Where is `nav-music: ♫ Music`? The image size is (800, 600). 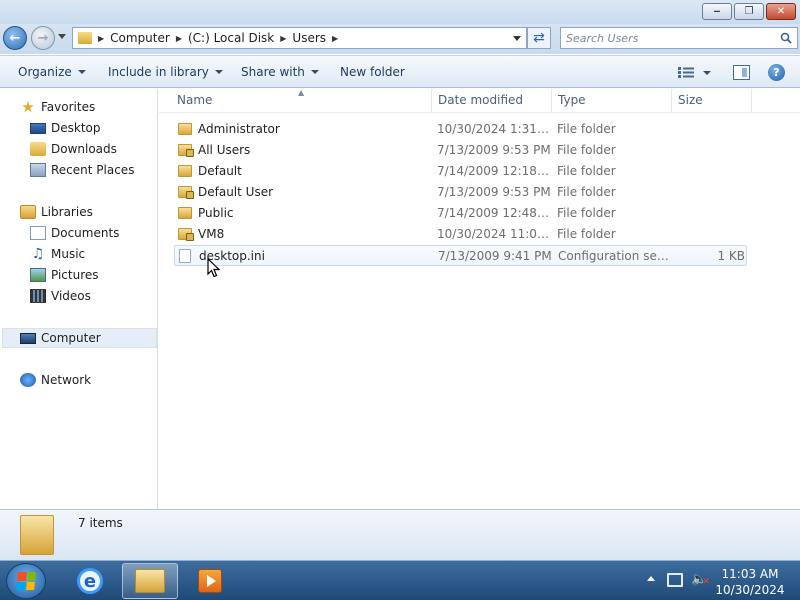
nav-music: ♫ Music is located at coordinates (57, 254).